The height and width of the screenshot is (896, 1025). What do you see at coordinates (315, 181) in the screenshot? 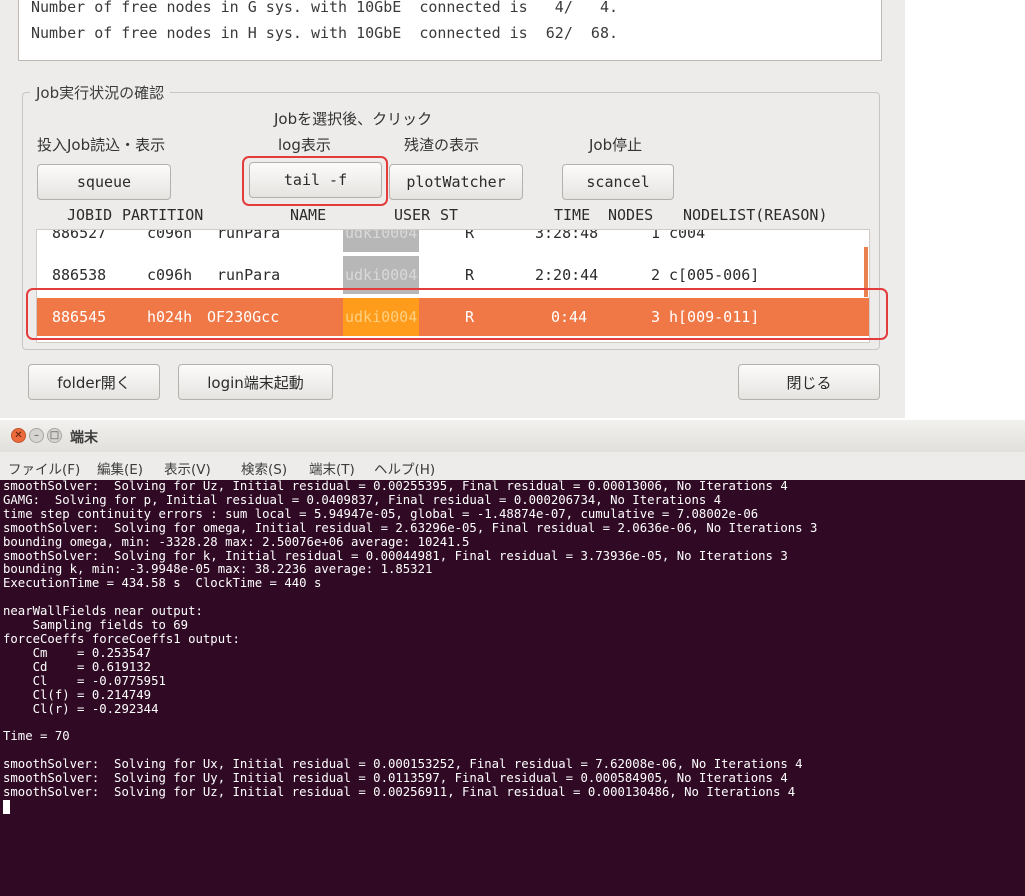
I see `tail-button-highlight` at bounding box center [315, 181].